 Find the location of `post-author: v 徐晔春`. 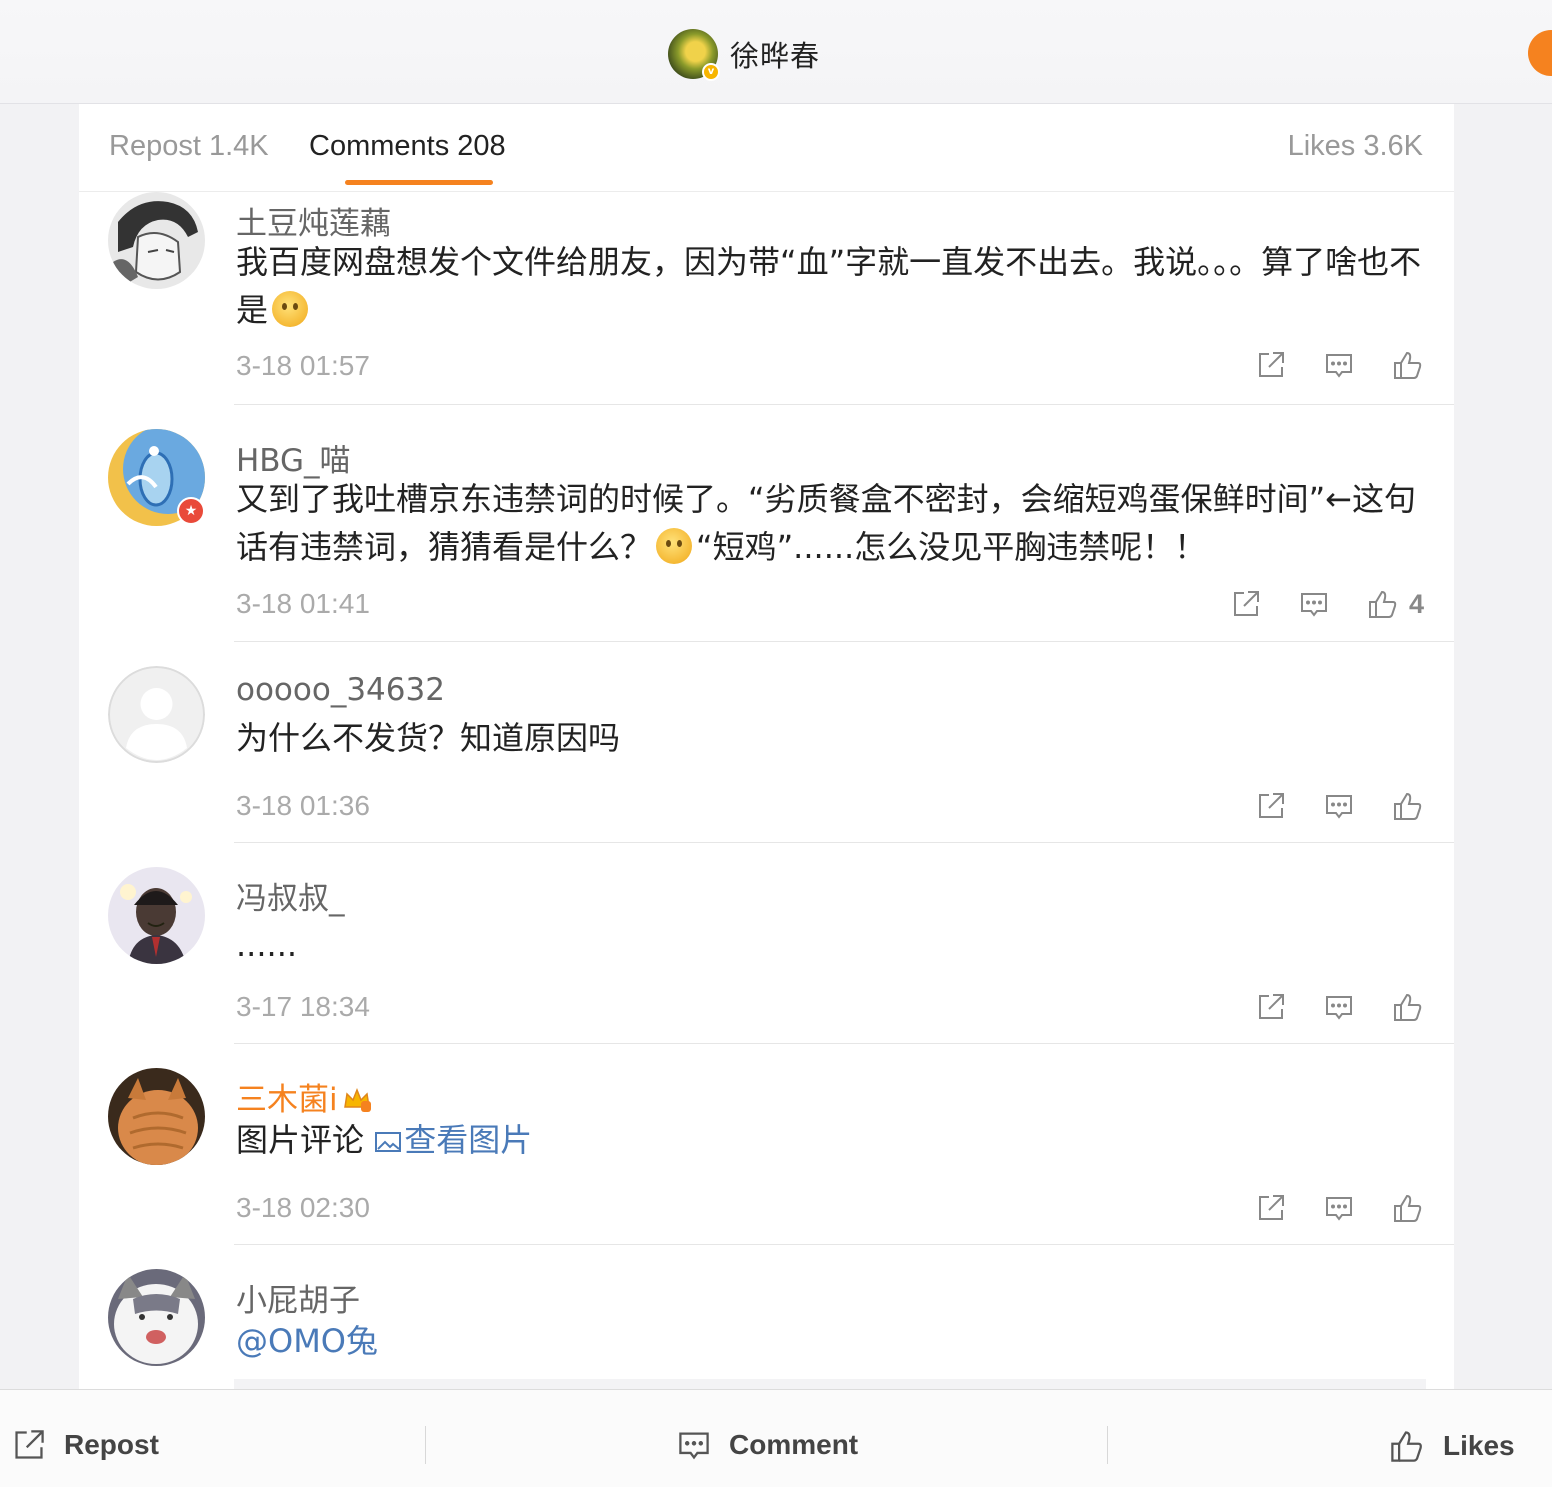

post-author: v 徐晔春 is located at coordinates (744, 54).